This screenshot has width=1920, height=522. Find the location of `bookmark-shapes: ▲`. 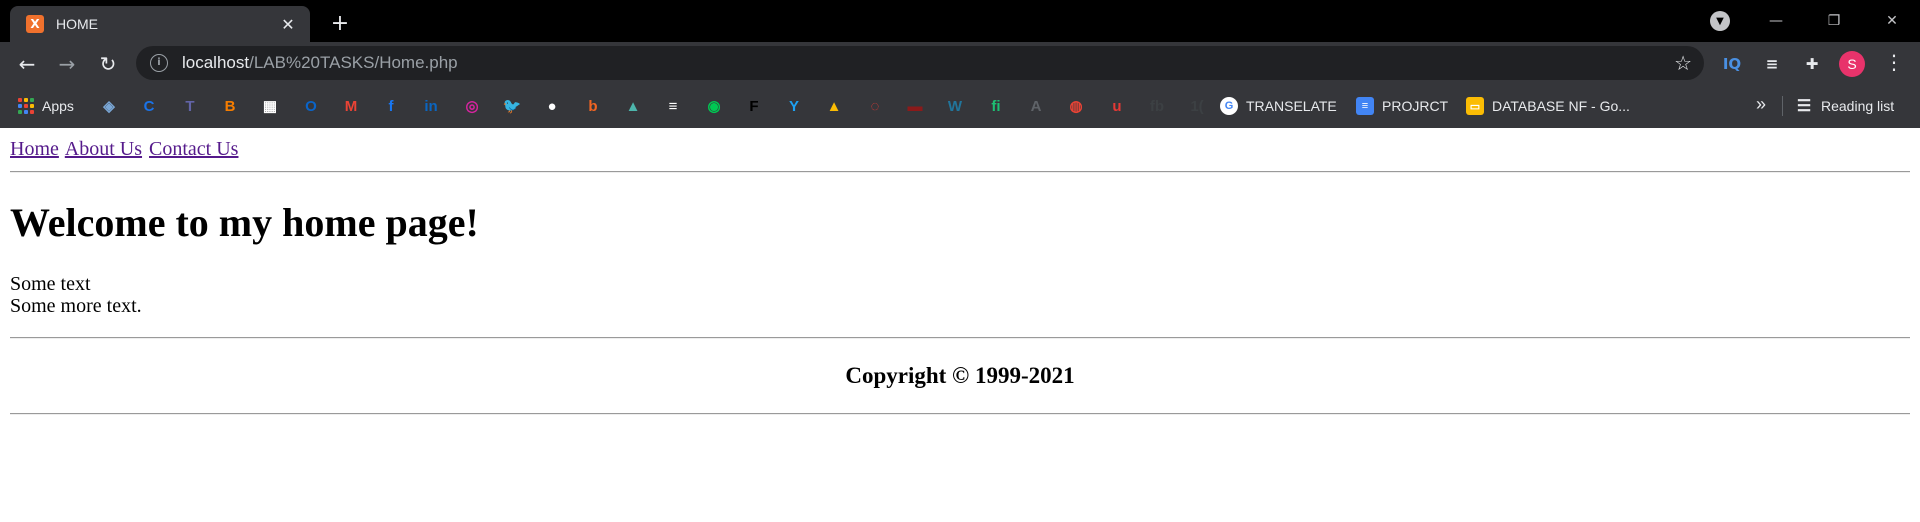

bookmark-shapes: ▲ is located at coordinates (633, 106).